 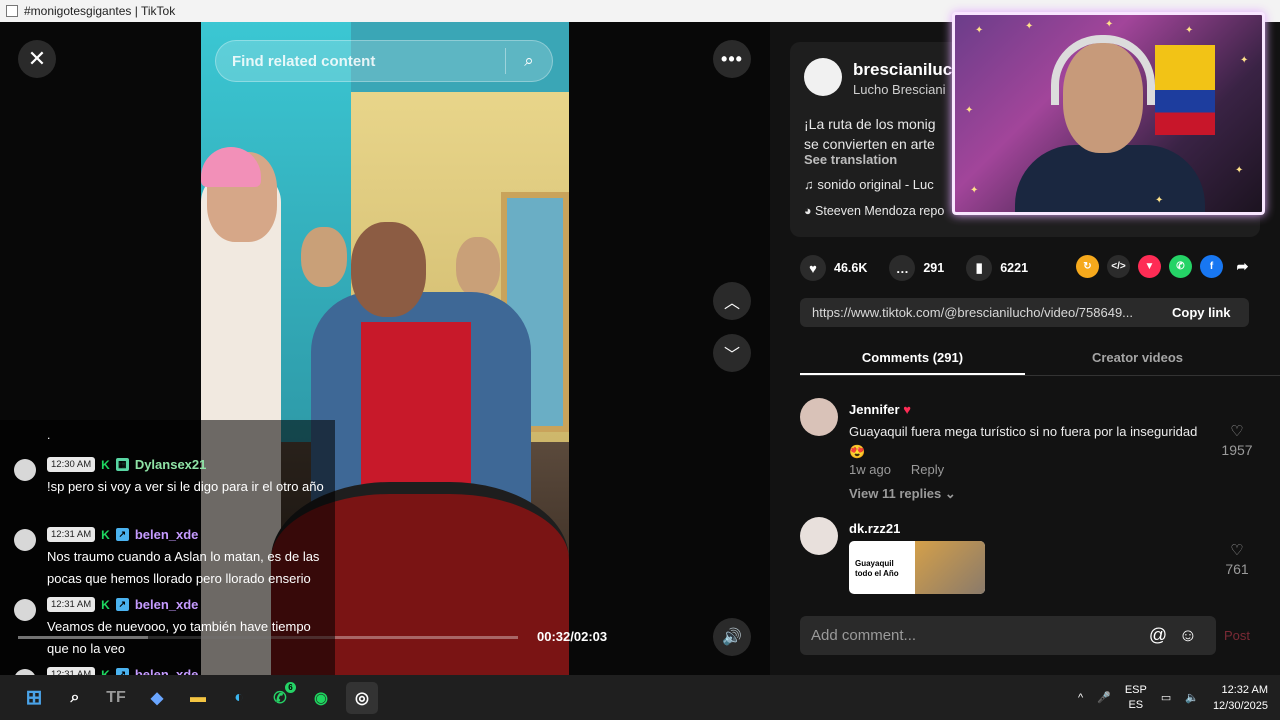 What do you see at coordinates (874, 211) in the screenshot?
I see `repost-info: ◕ Steeven Mendoza repo` at bounding box center [874, 211].